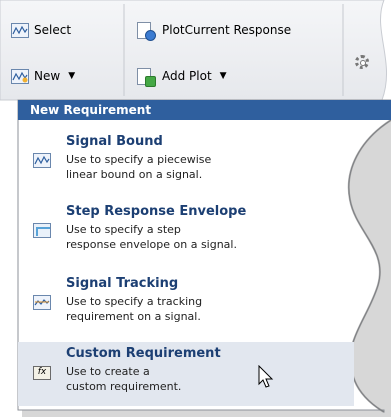 The height and width of the screenshot is (417, 391). I want to click on select-button: Select, so click(41, 30).